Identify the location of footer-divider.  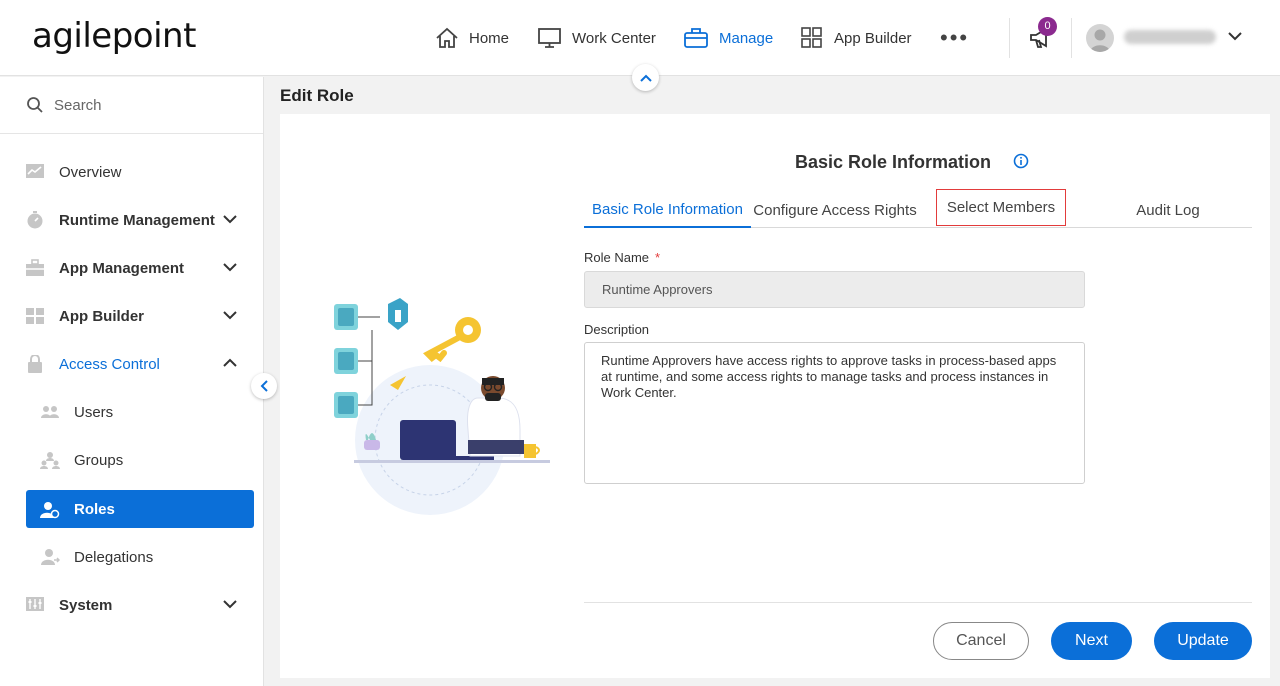
(918, 602).